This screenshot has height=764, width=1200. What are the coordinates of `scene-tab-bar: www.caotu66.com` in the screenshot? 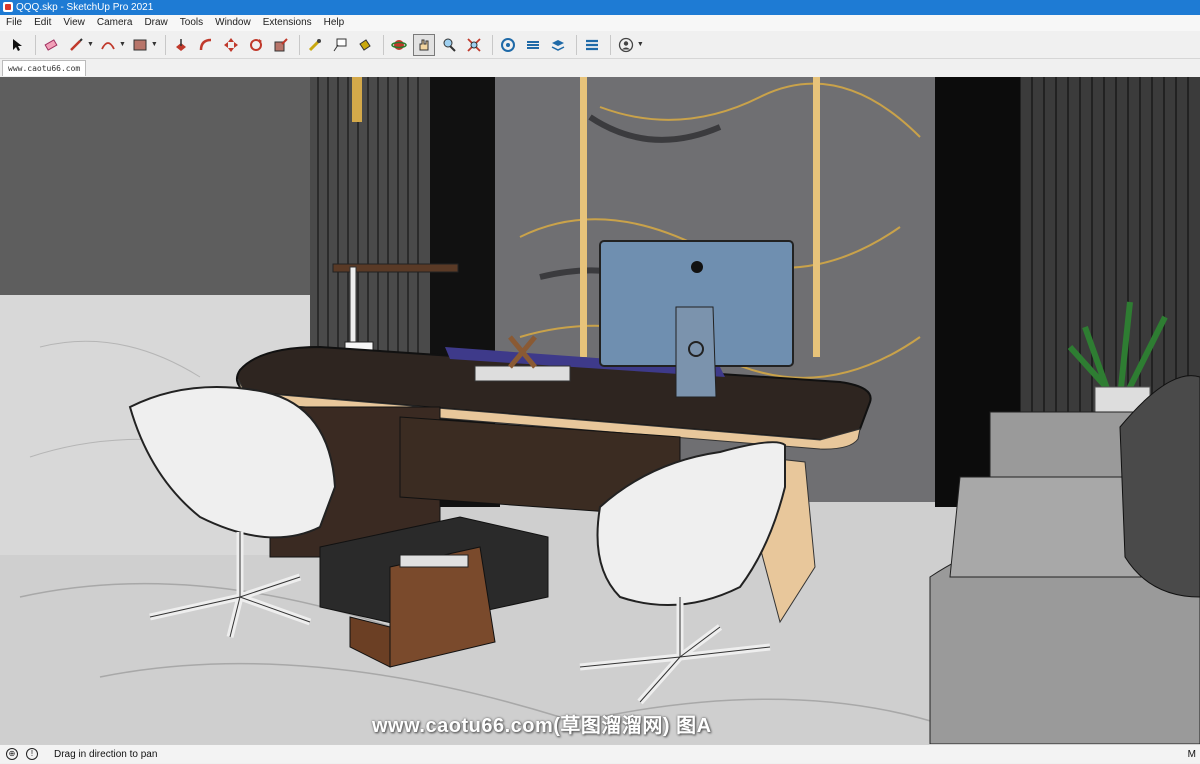 It's located at (600, 68).